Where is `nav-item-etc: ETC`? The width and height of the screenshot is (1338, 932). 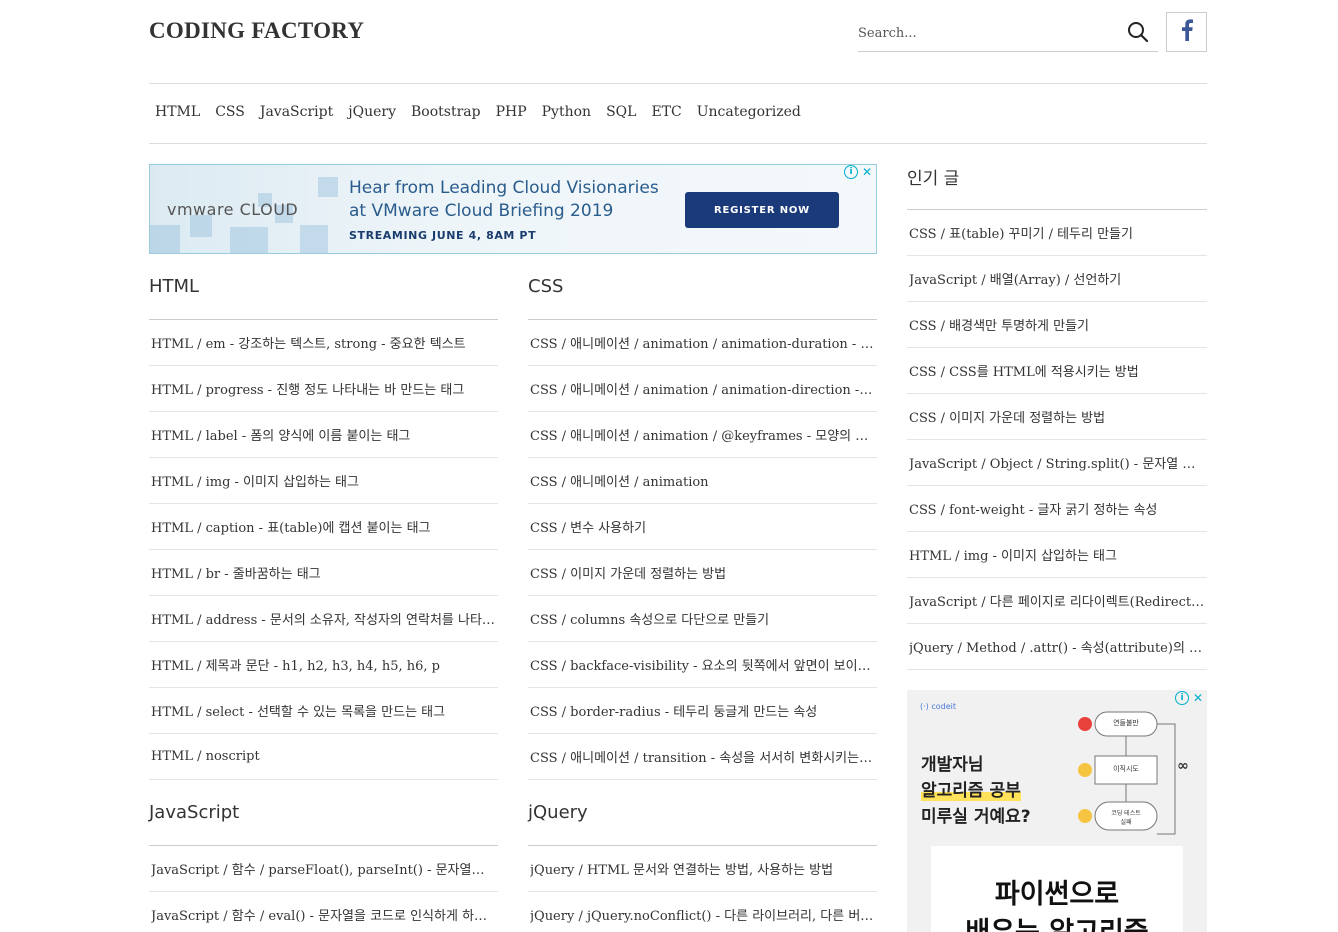
nav-item-etc: ETC is located at coordinates (666, 112).